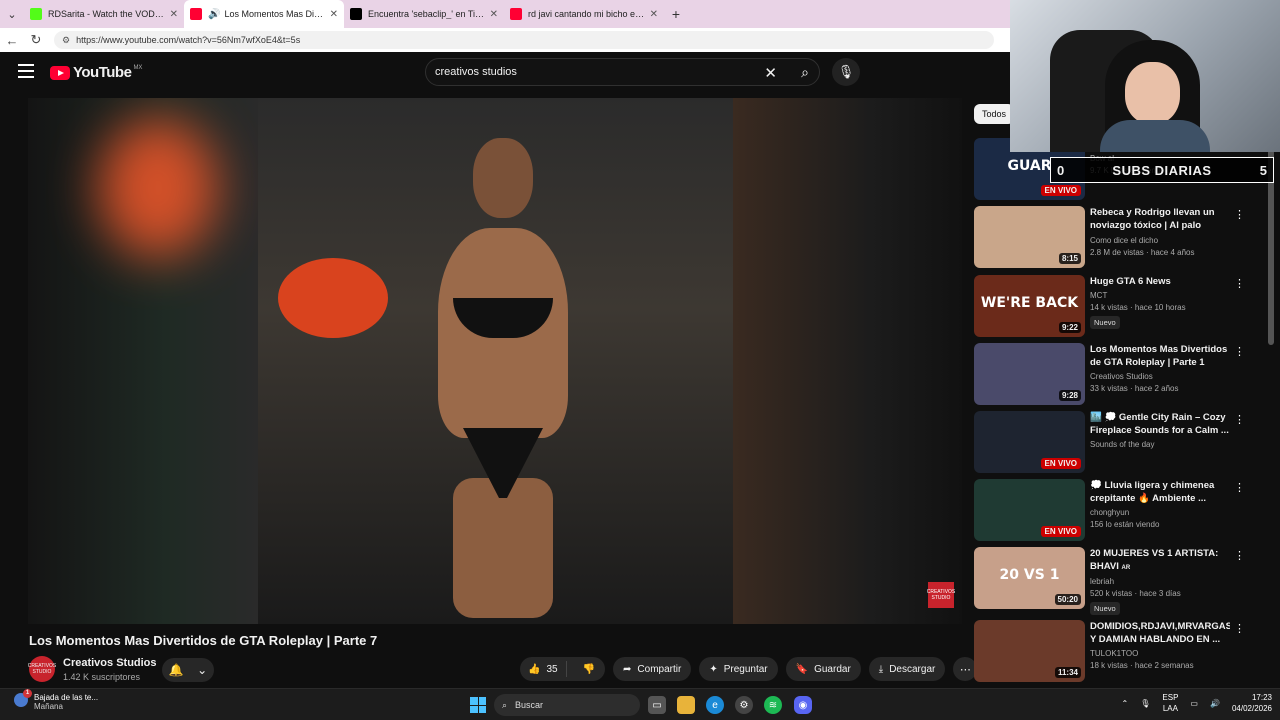 The image size is (1280, 720). I want to click on microphone-icon: 🎙, so click(1145, 703).